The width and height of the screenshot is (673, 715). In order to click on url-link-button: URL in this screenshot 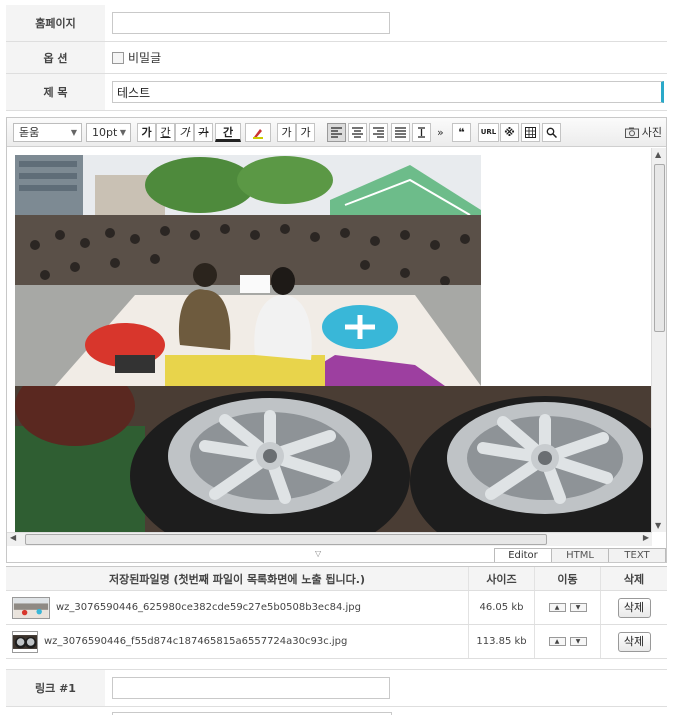, I will do `click(488, 132)`.